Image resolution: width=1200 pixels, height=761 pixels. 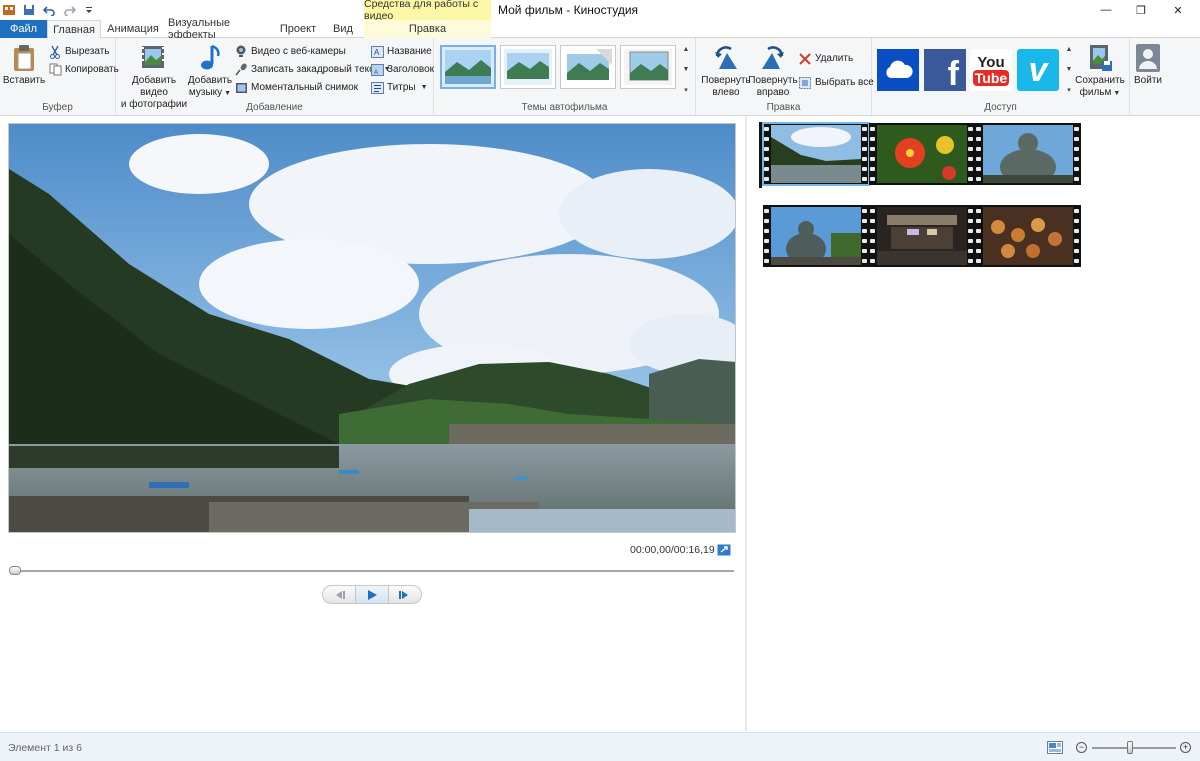 I want to click on save-icon, so click(x=29, y=10).